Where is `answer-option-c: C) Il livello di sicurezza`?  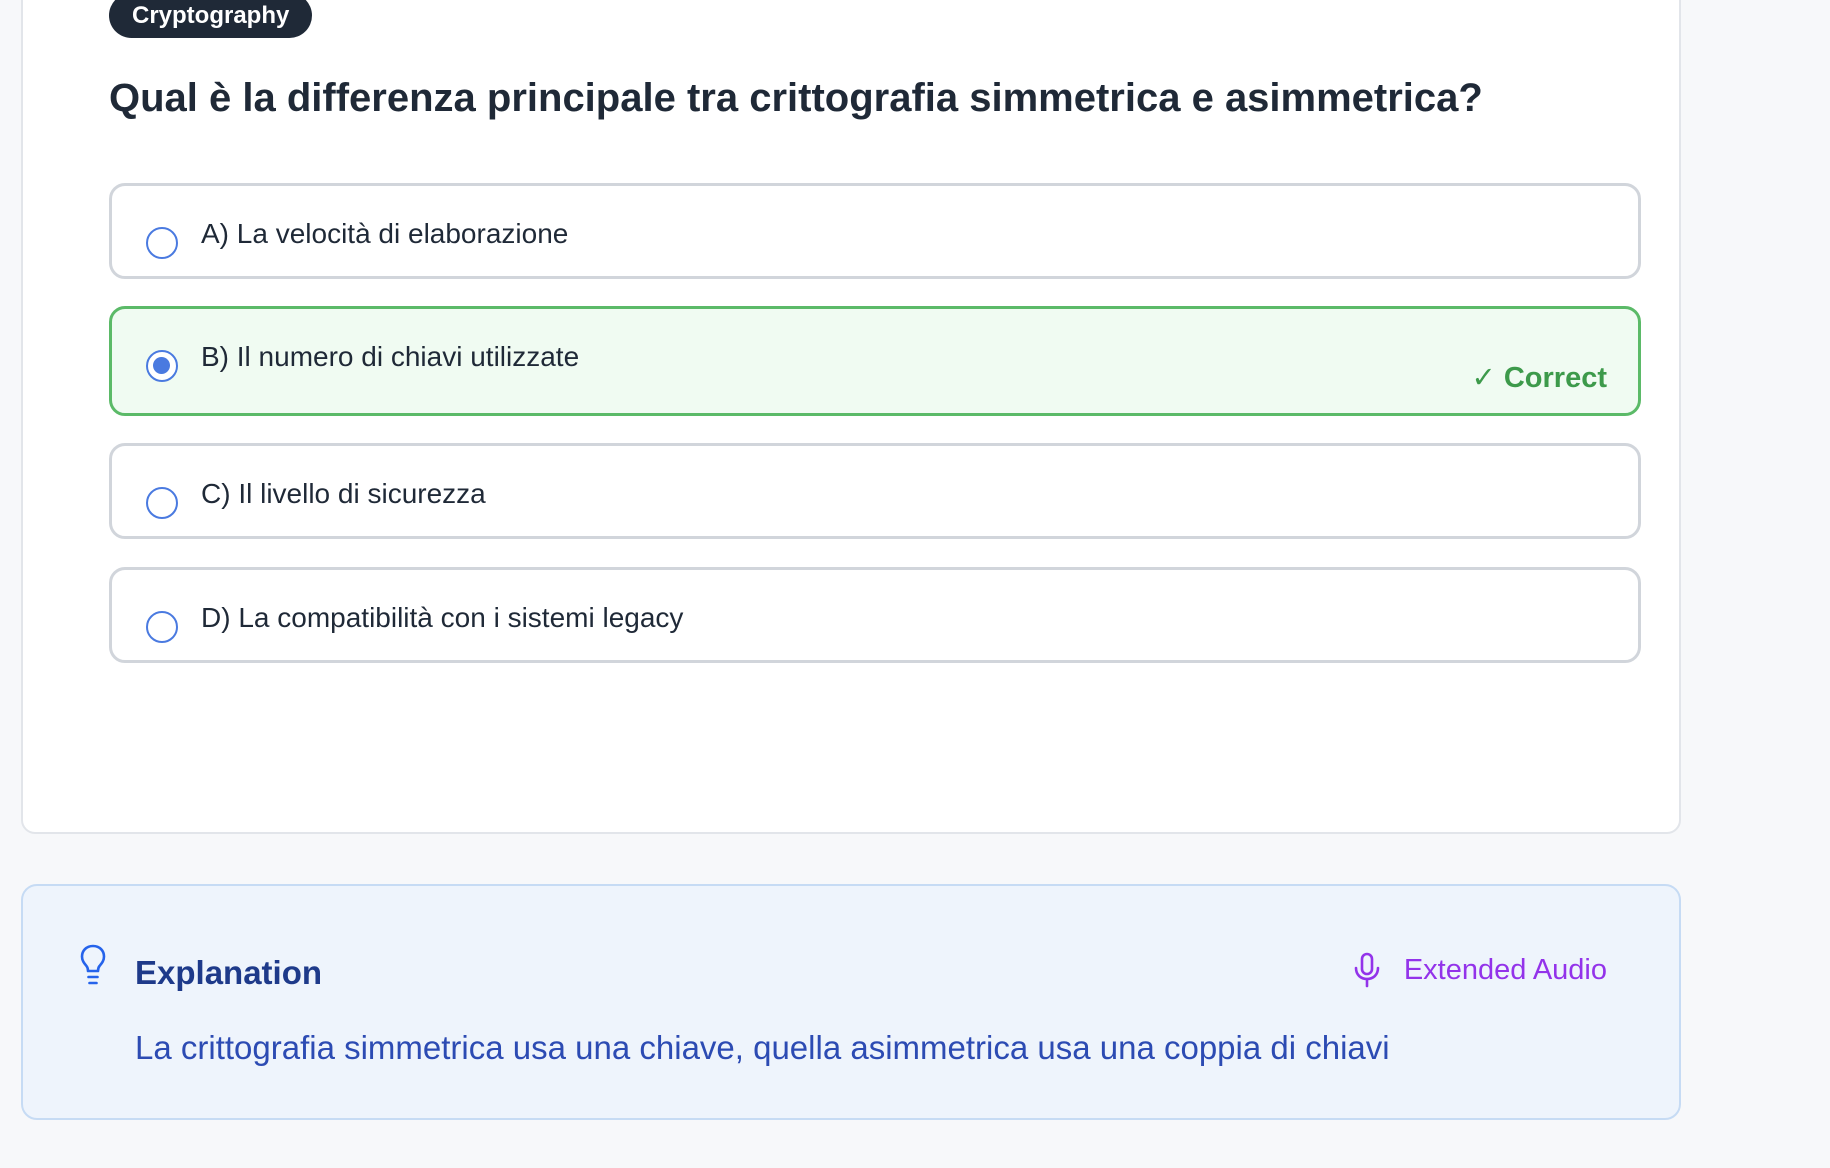 answer-option-c: C) Il livello di sicurezza is located at coordinates (875, 491).